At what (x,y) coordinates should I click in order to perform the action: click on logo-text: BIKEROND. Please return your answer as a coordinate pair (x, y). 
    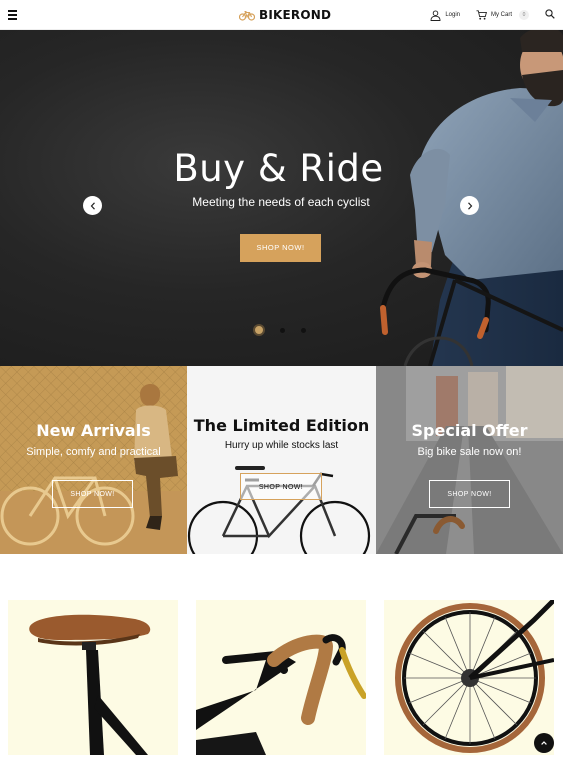
    Looking at the image, I should click on (295, 15).